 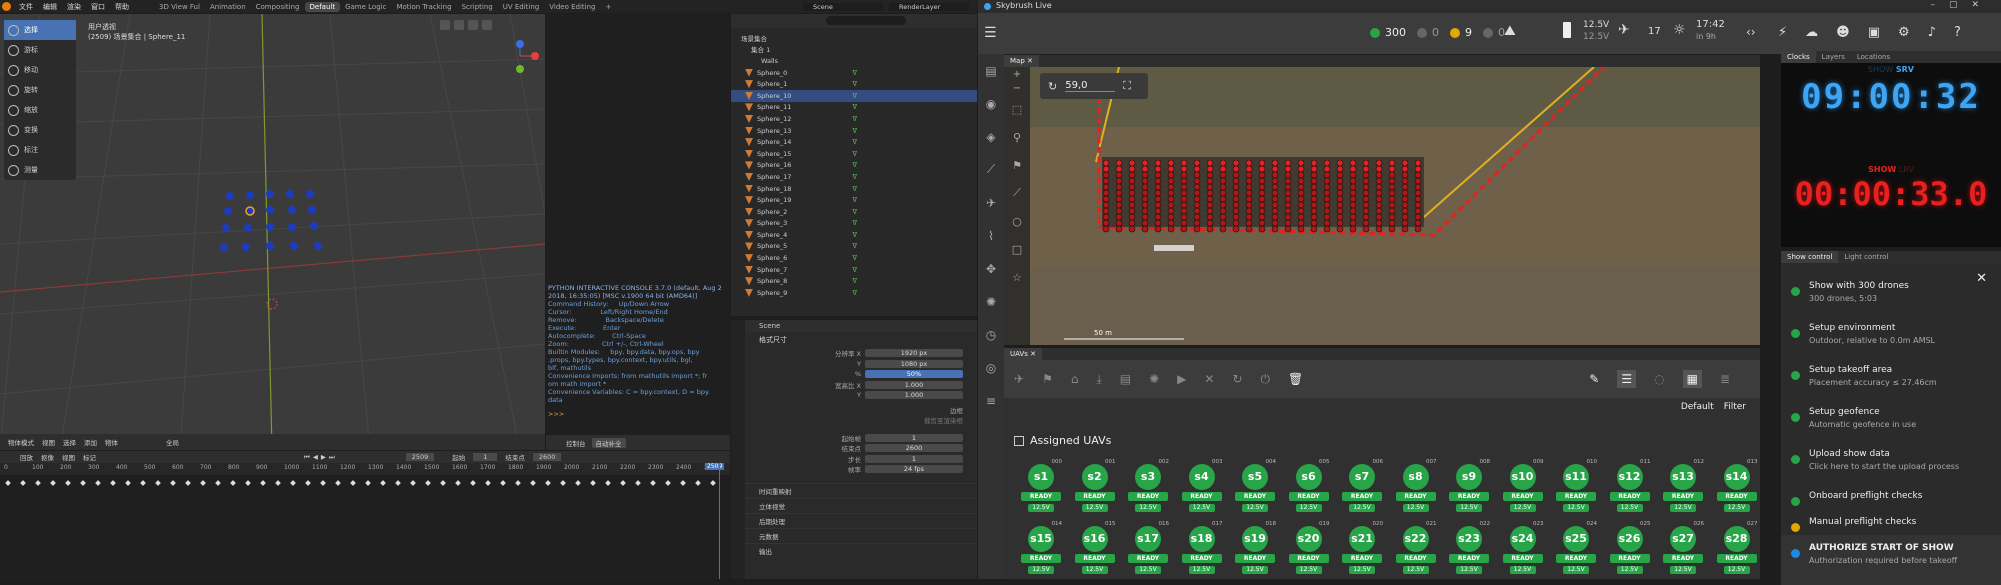 What do you see at coordinates (1523, 485) in the screenshot?
I see `uav-tile: 009 s10 READY 12.5V` at bounding box center [1523, 485].